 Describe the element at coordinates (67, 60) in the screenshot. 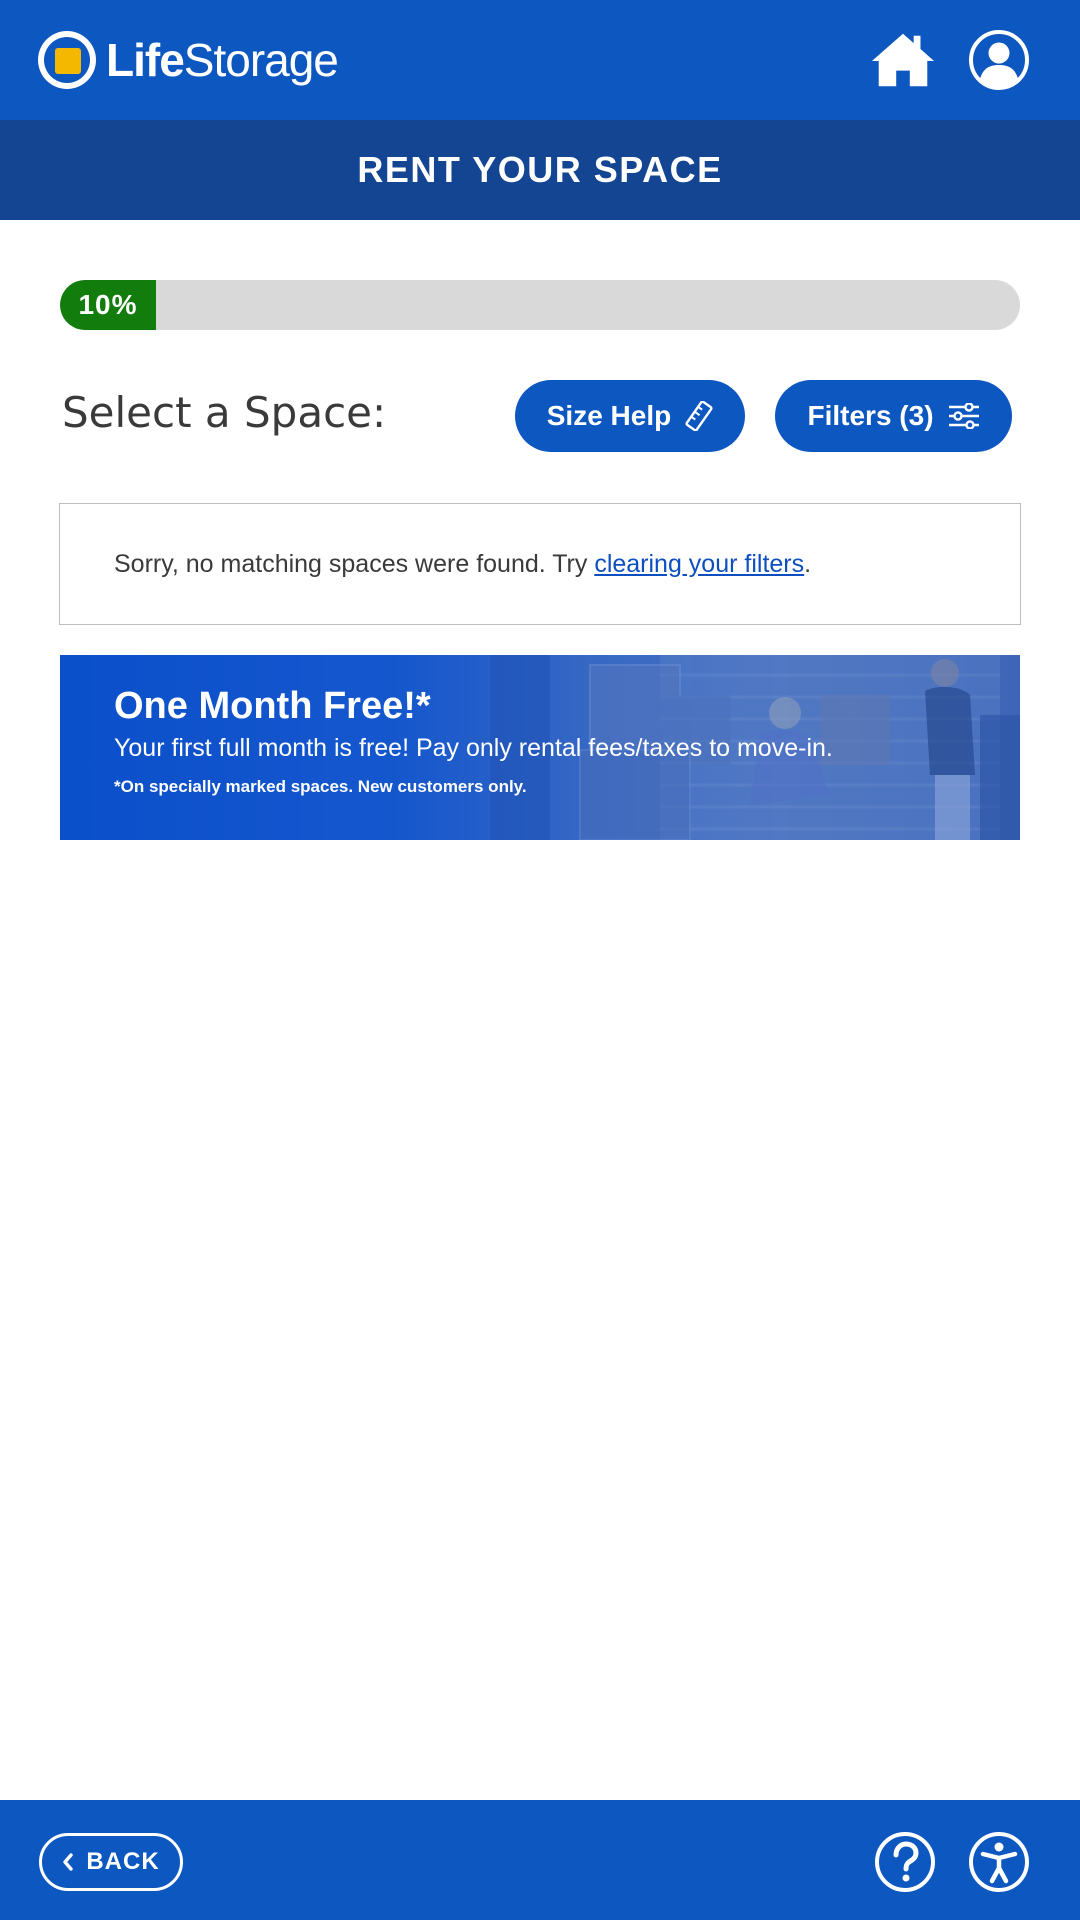

I see `logo-mark-icon` at that location.